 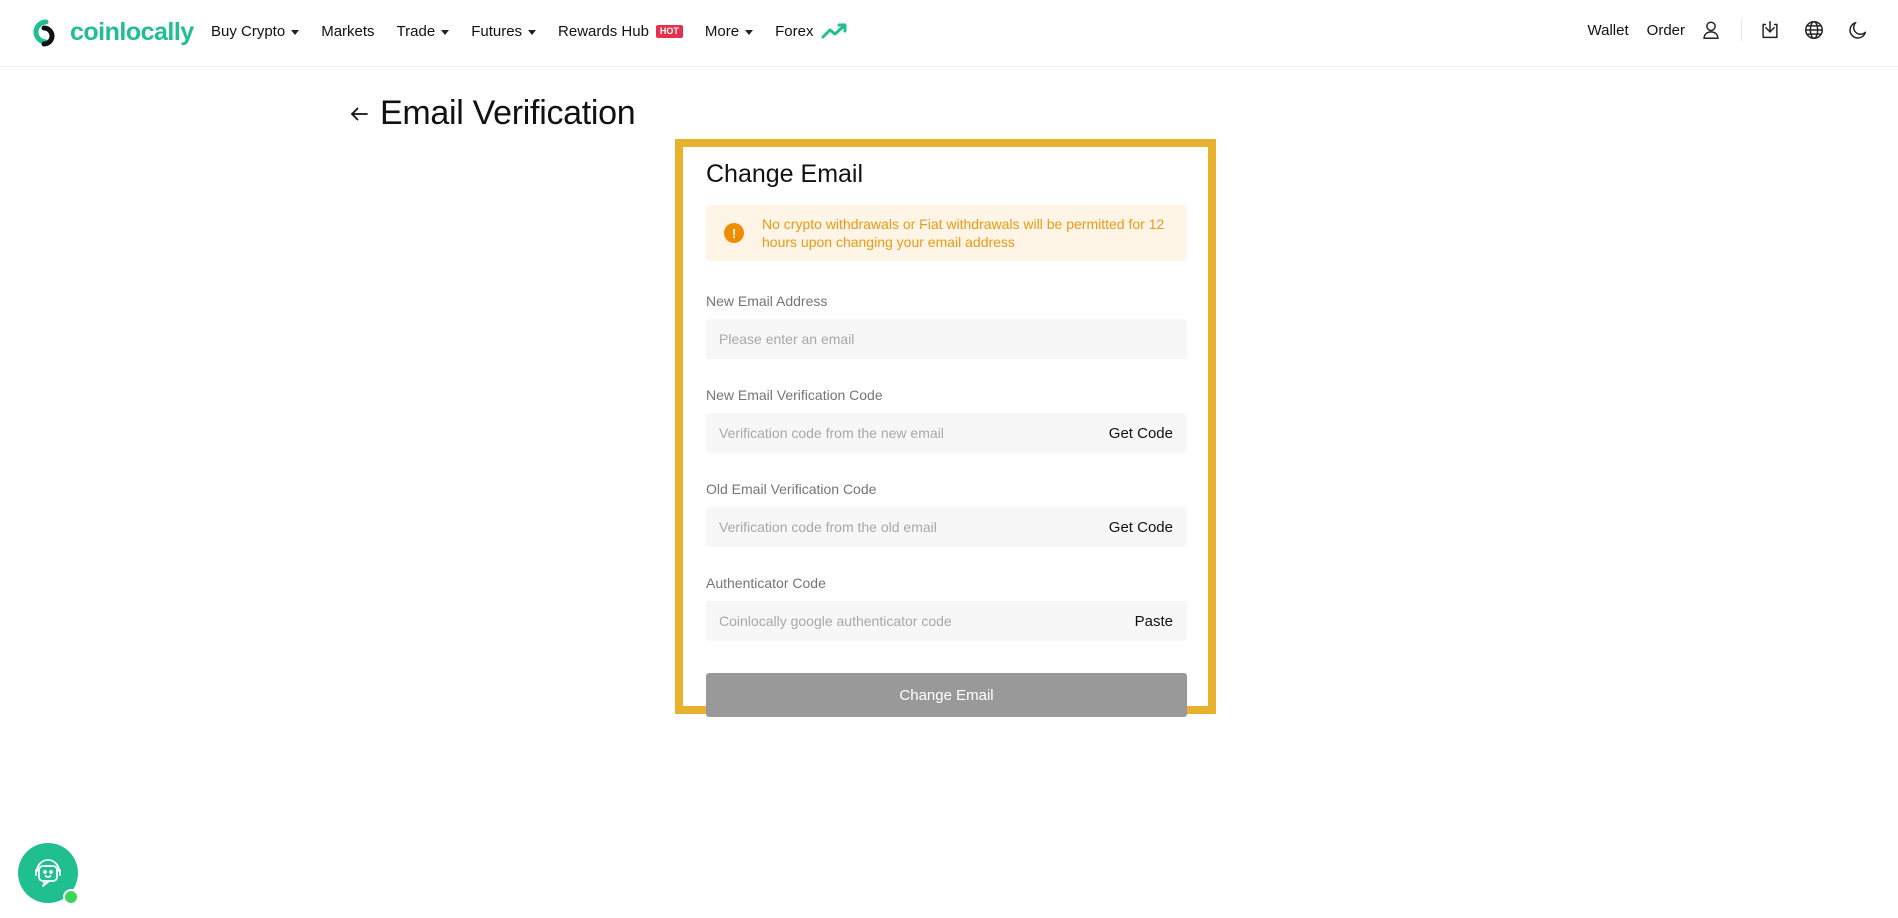 What do you see at coordinates (946, 433) in the screenshot?
I see `new-email-code-field: Get Code` at bounding box center [946, 433].